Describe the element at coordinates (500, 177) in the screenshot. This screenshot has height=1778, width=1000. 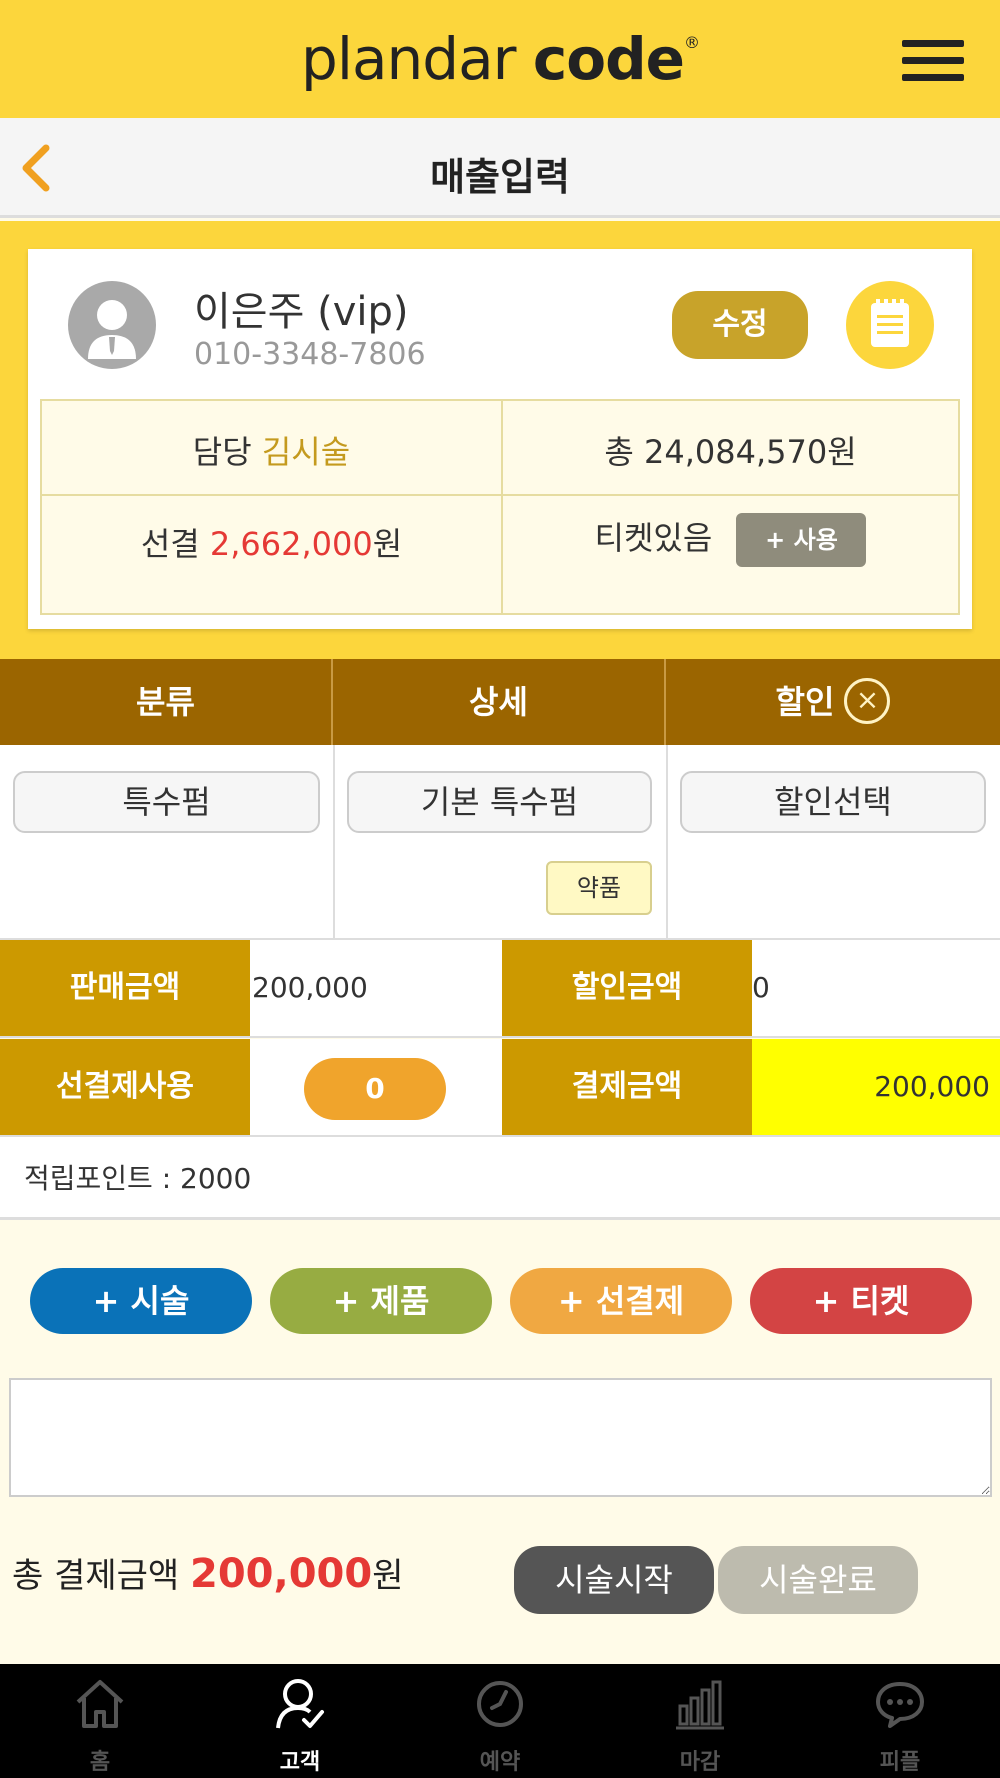
I see `page-title: 매출입력` at that location.